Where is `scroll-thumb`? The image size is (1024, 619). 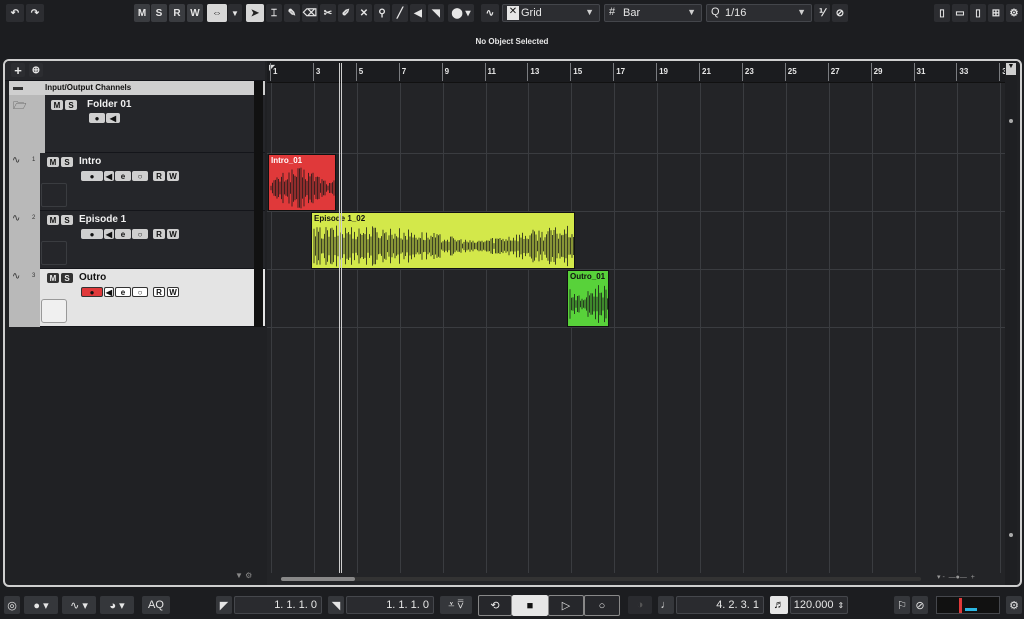
scroll-thumb is located at coordinates (318, 579).